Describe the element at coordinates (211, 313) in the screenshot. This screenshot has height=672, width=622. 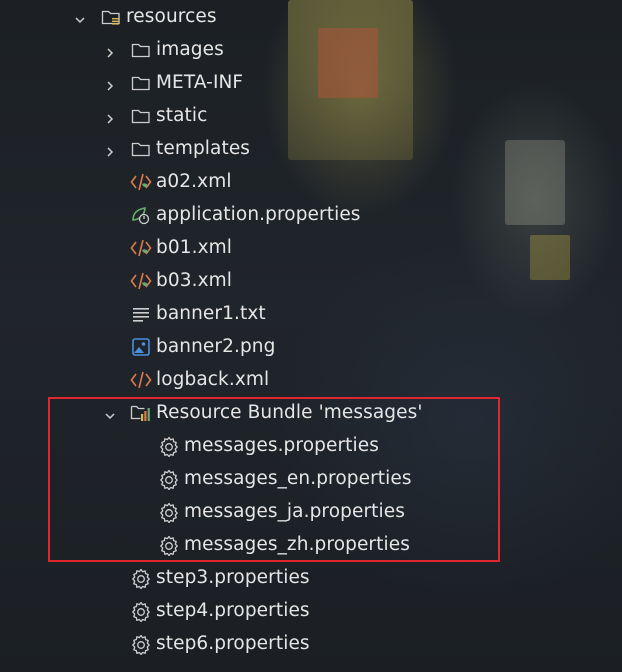
I see `tree-node-label: banner1.txt` at that location.